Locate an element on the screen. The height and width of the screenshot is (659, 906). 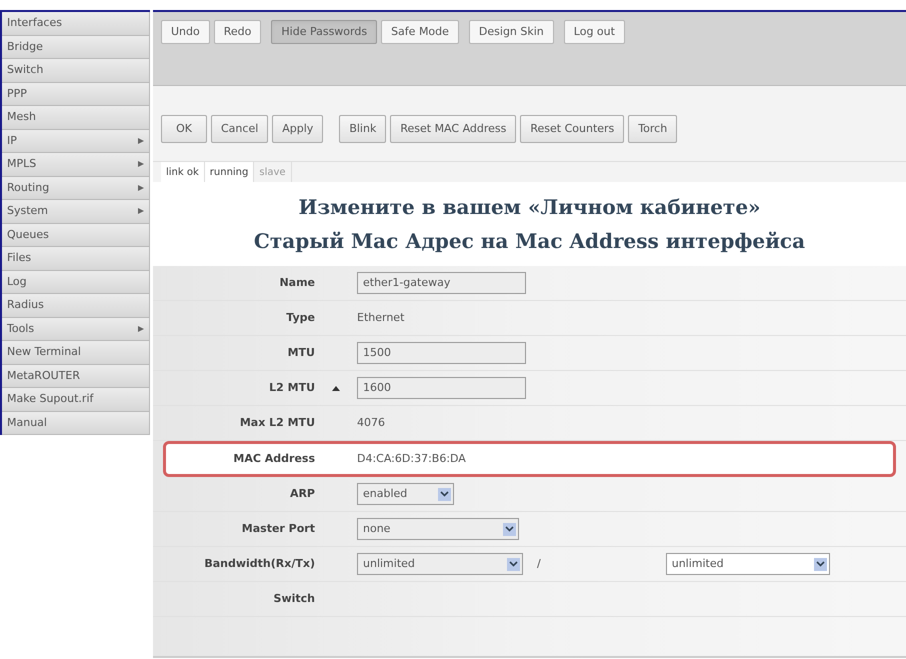
sidebar-item: Bridge is located at coordinates (76, 47).